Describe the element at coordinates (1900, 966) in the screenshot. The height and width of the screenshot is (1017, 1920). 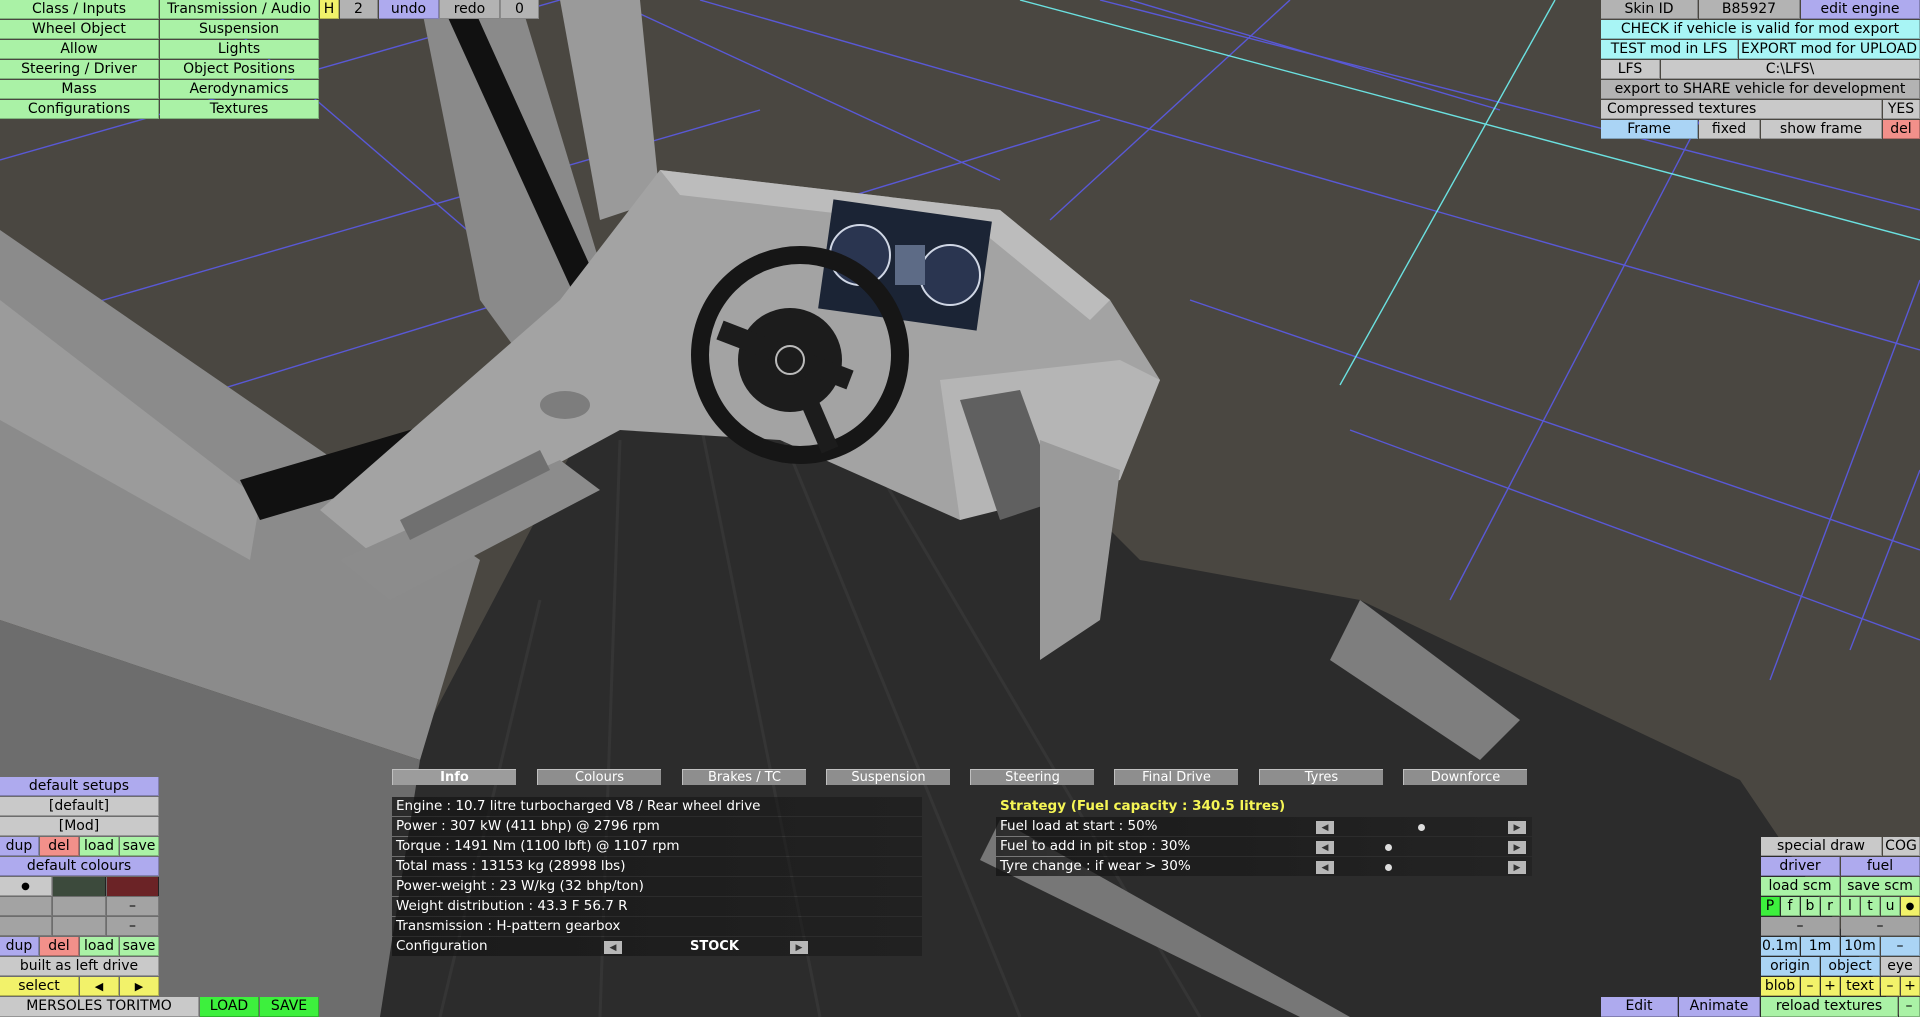
I see `eye-button: eye` at that location.